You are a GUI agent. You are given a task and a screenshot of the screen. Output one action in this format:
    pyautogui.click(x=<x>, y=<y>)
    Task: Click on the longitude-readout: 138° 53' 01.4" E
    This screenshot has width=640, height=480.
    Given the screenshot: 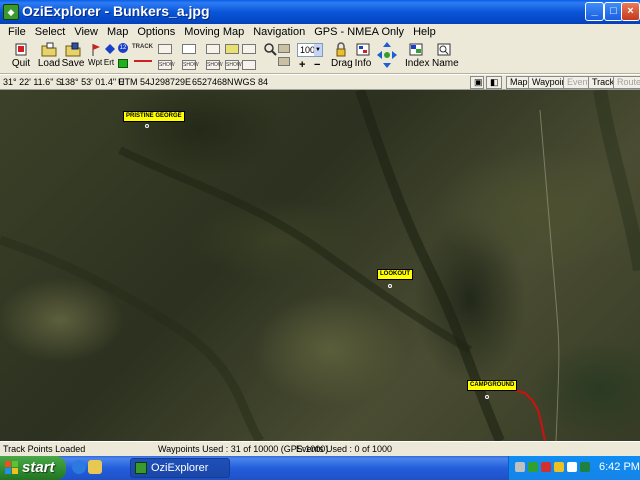 What is the action you would take?
    pyautogui.click(x=92, y=82)
    